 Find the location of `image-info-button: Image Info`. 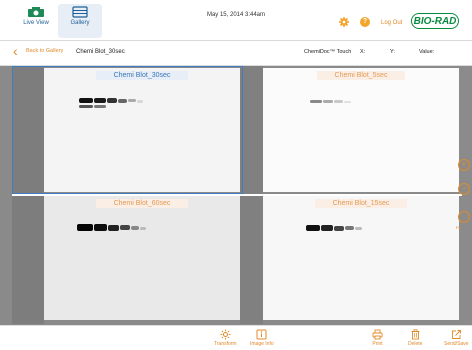

image-info-button: Image Info is located at coordinates (262, 338).